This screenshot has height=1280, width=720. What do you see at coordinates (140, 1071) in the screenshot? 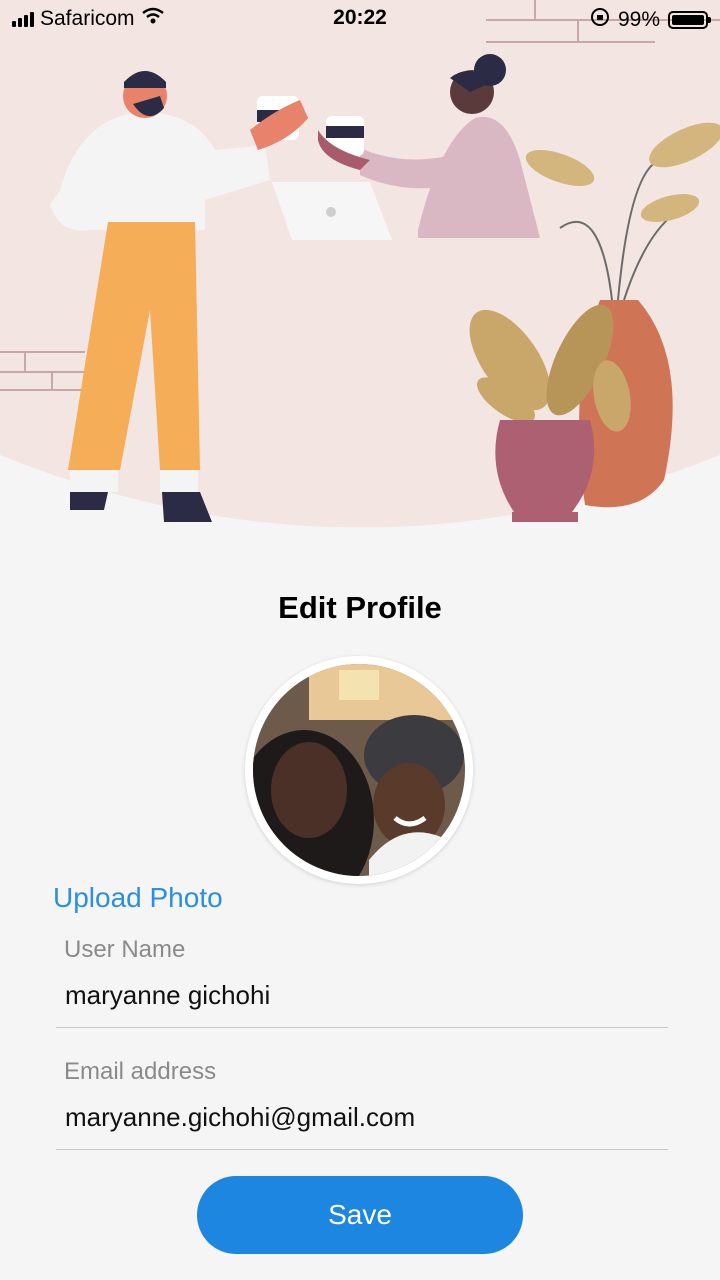
I see `email-label: Email address` at bounding box center [140, 1071].